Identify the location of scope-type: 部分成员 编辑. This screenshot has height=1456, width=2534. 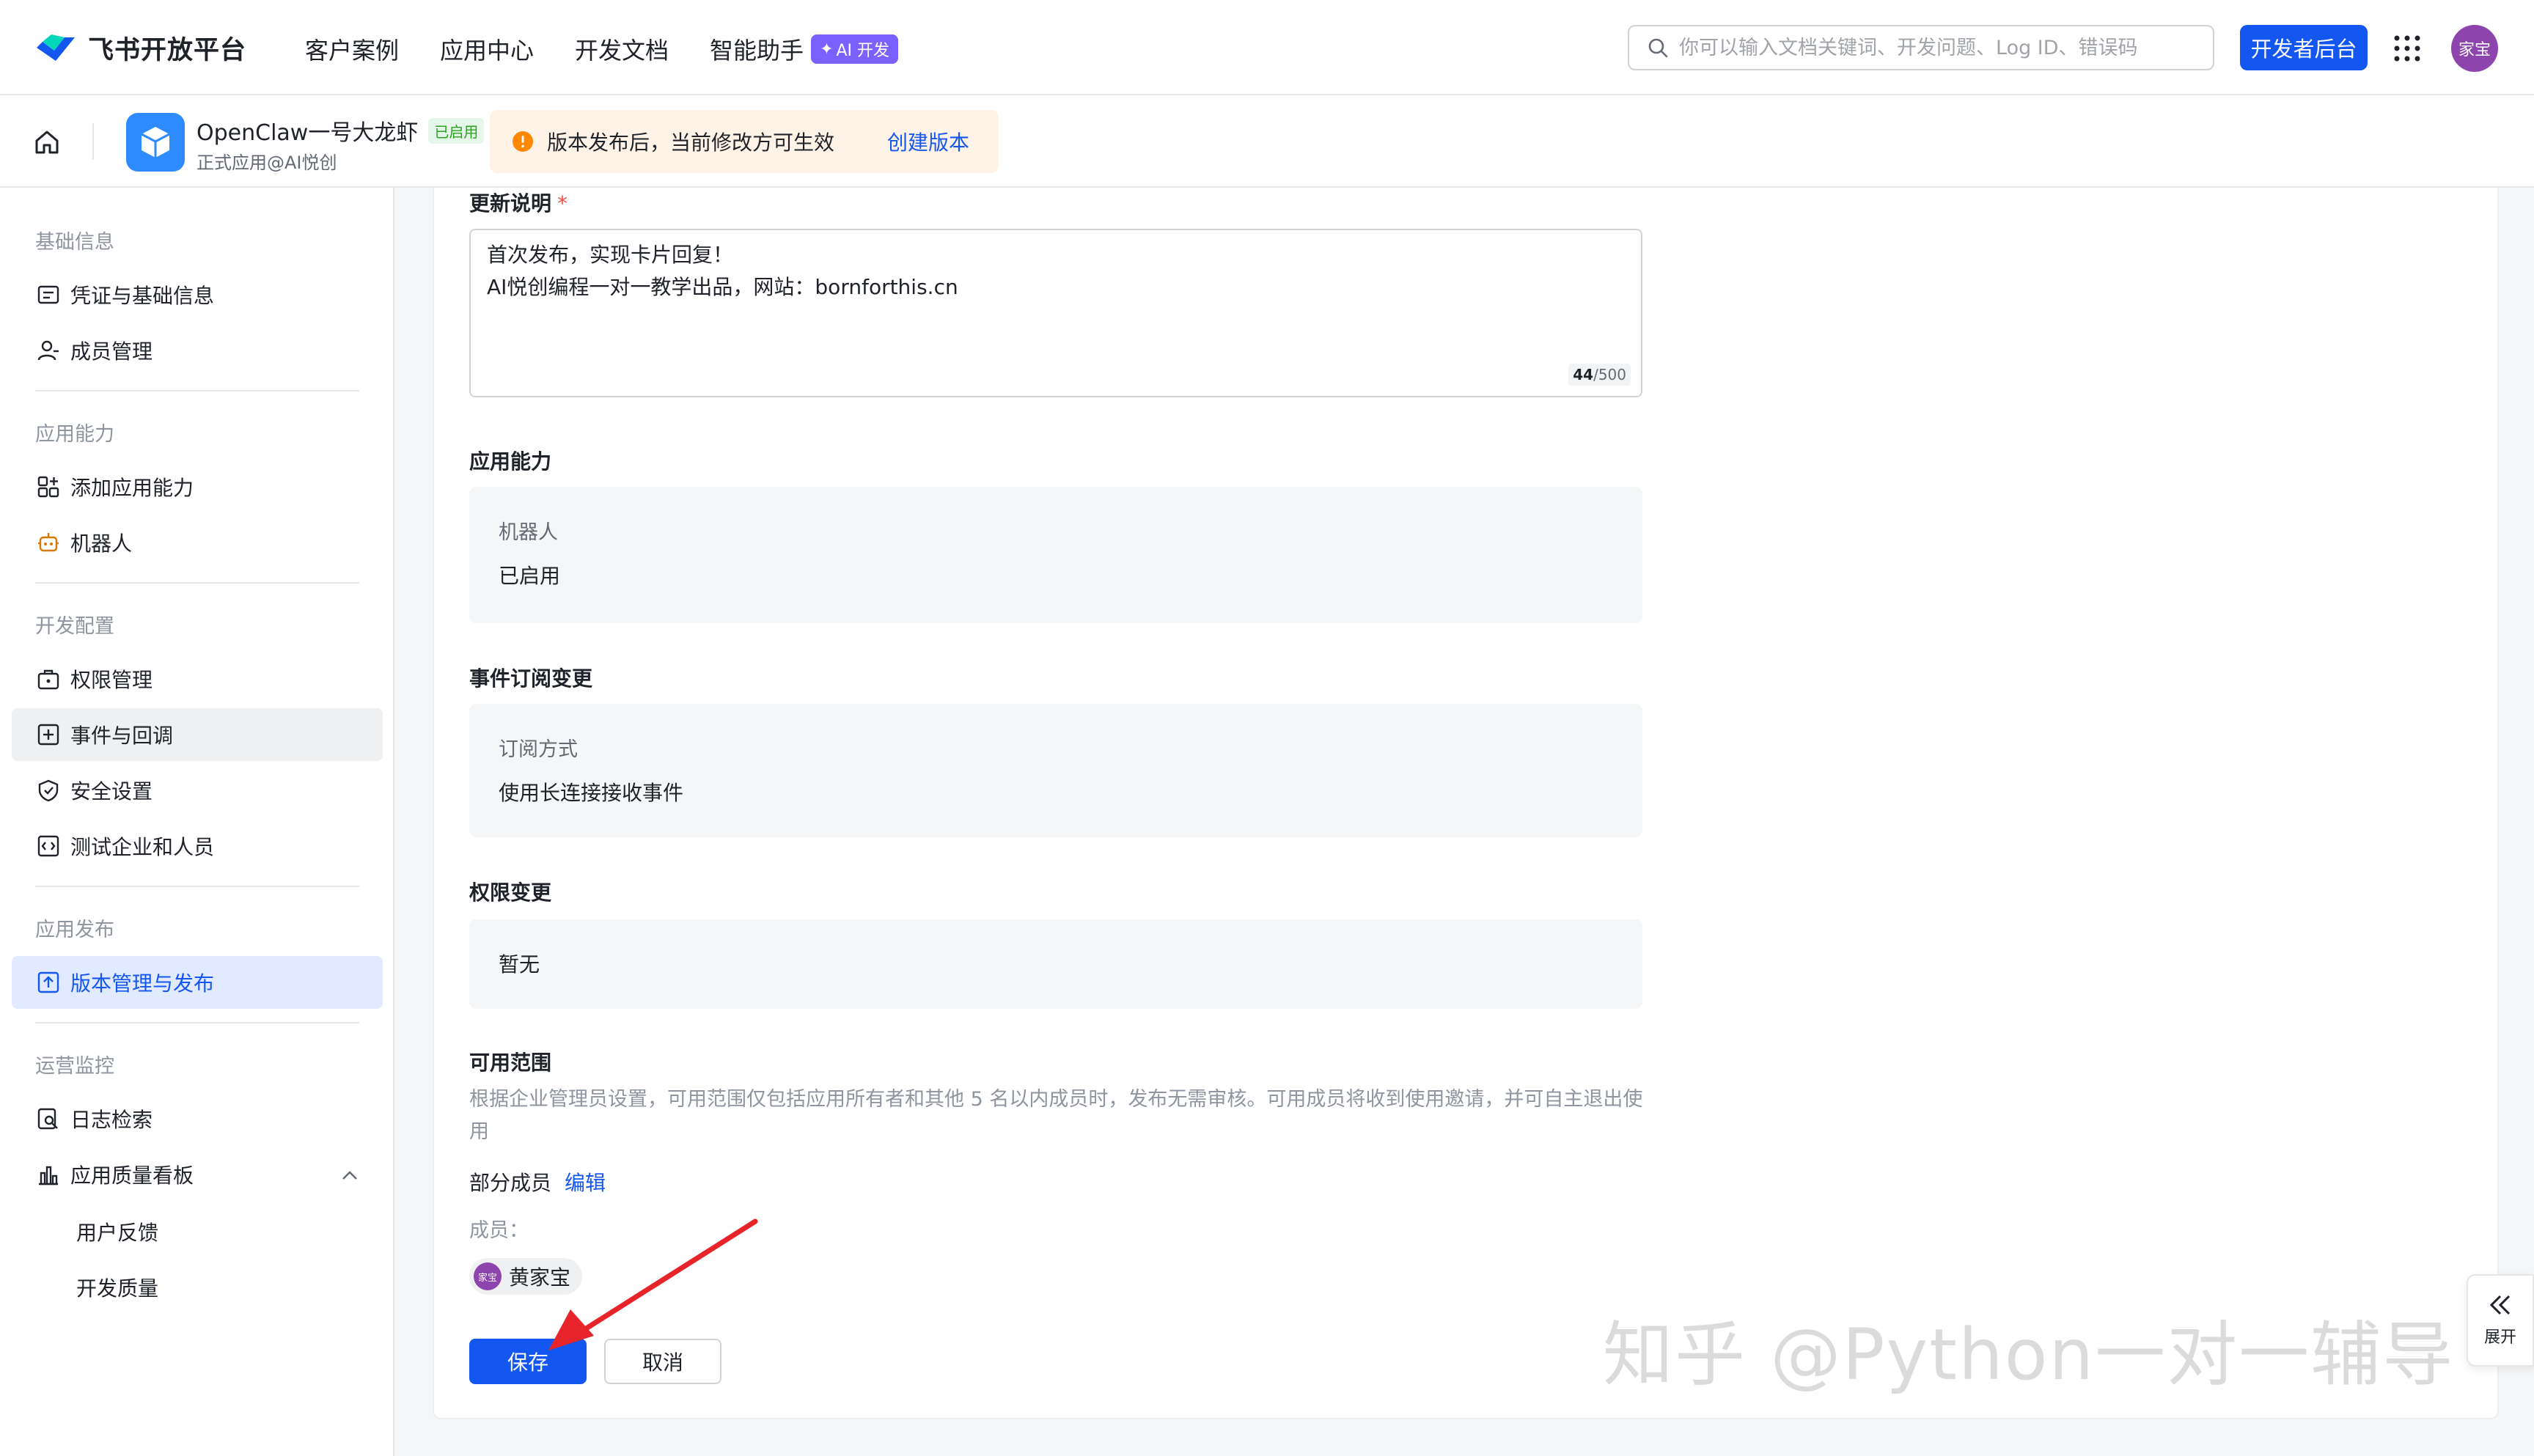
(537, 1181).